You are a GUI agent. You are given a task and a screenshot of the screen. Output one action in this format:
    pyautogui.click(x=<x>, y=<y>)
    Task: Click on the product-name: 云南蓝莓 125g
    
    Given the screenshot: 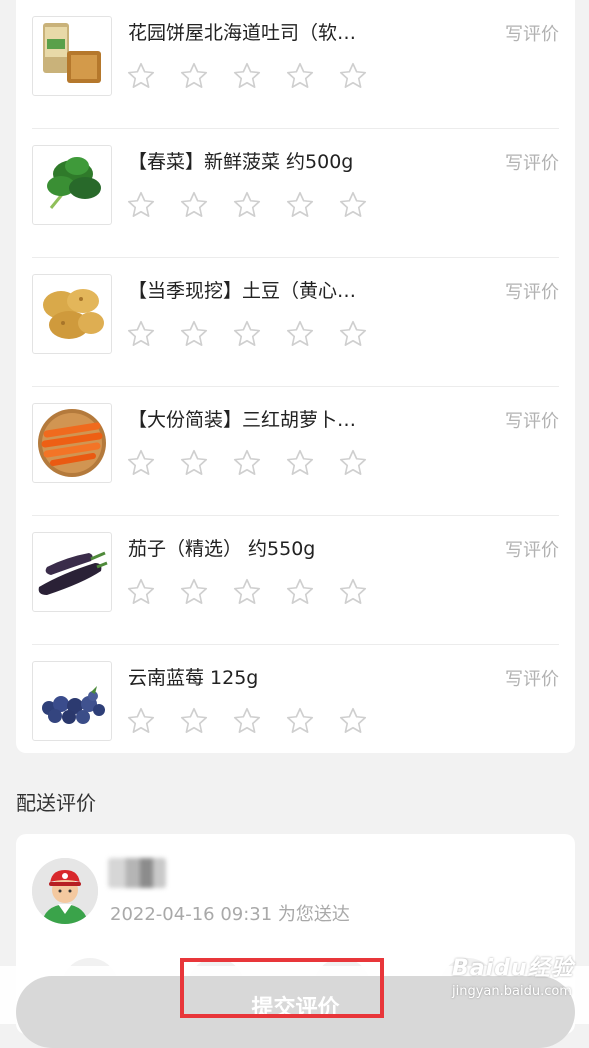 What is the action you would take?
    pyautogui.click(x=193, y=678)
    